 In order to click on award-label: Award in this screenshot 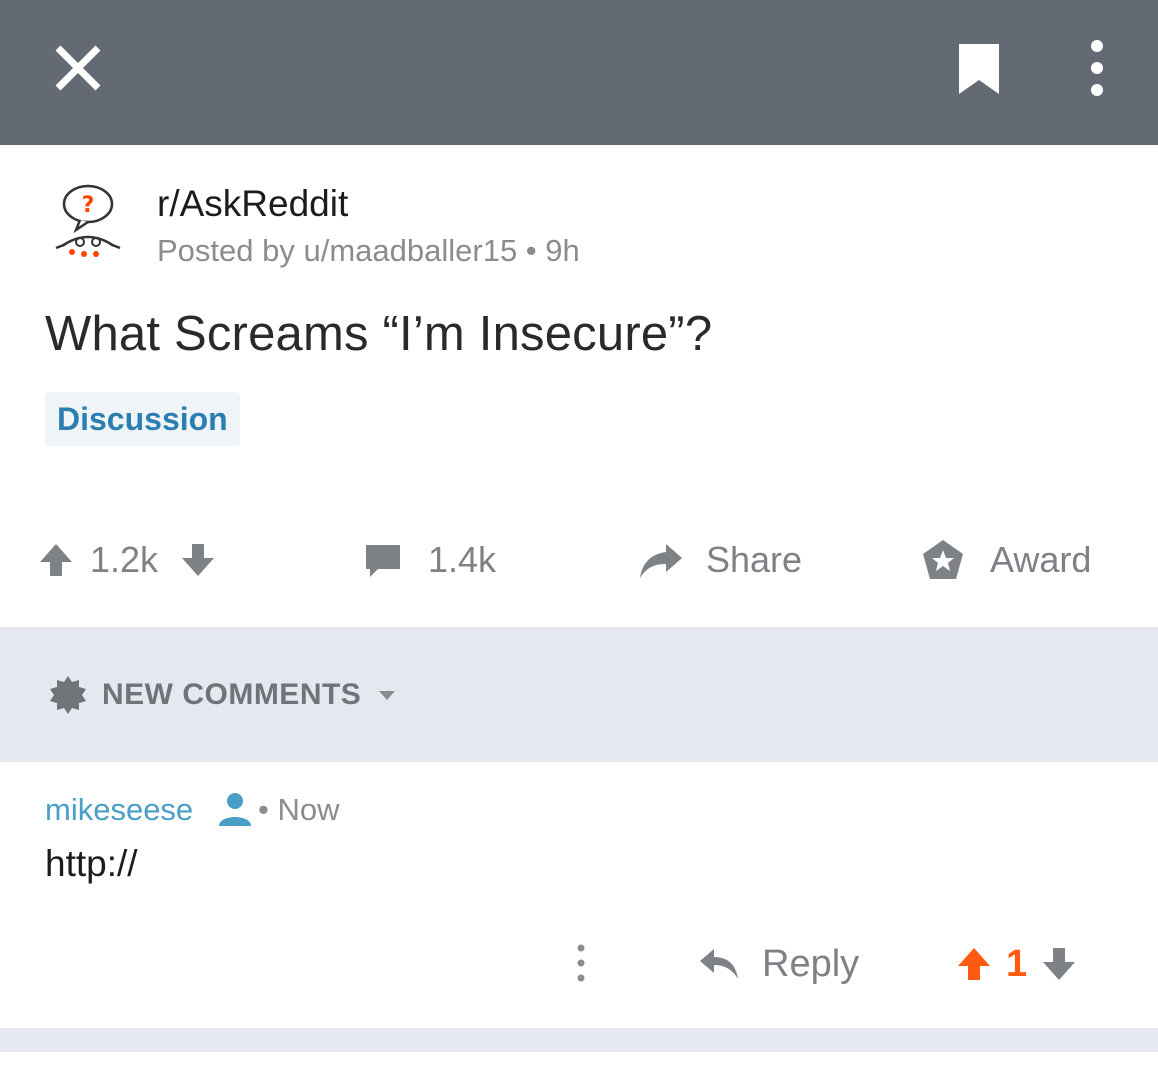, I will do `click(1041, 559)`.